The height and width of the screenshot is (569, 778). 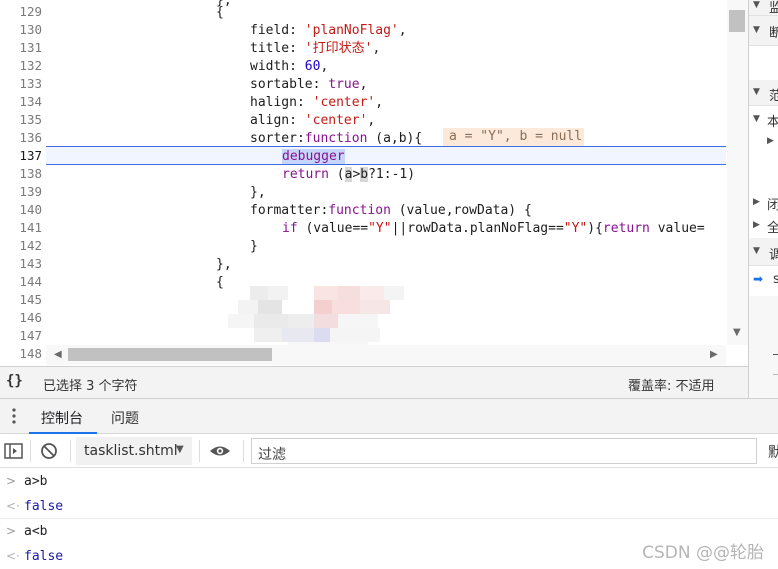 I want to click on line-number: 133, so click(x=21, y=84).